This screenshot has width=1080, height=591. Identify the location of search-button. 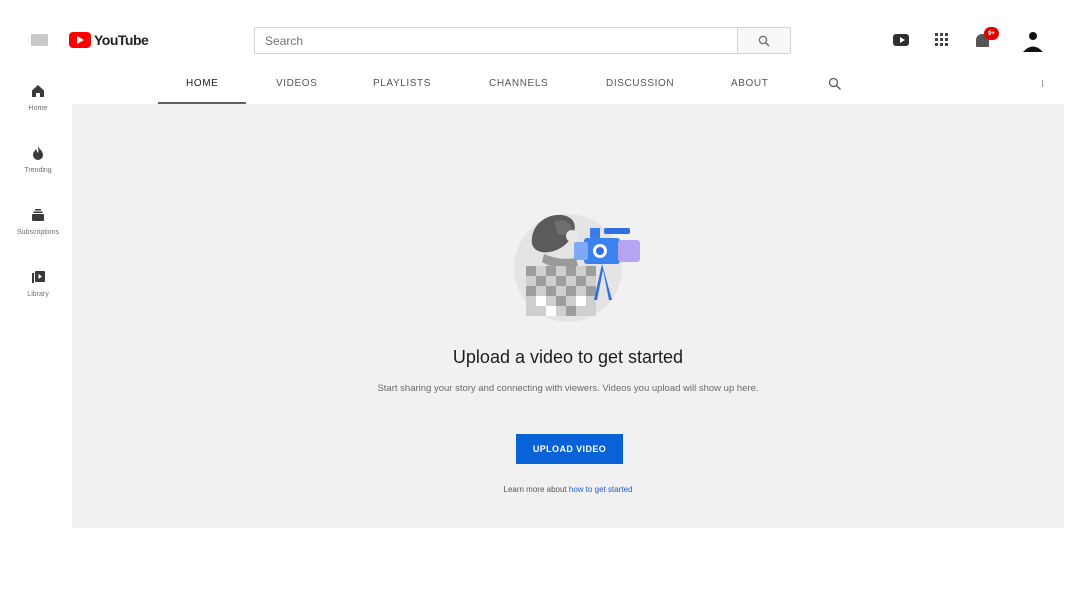
(763, 40).